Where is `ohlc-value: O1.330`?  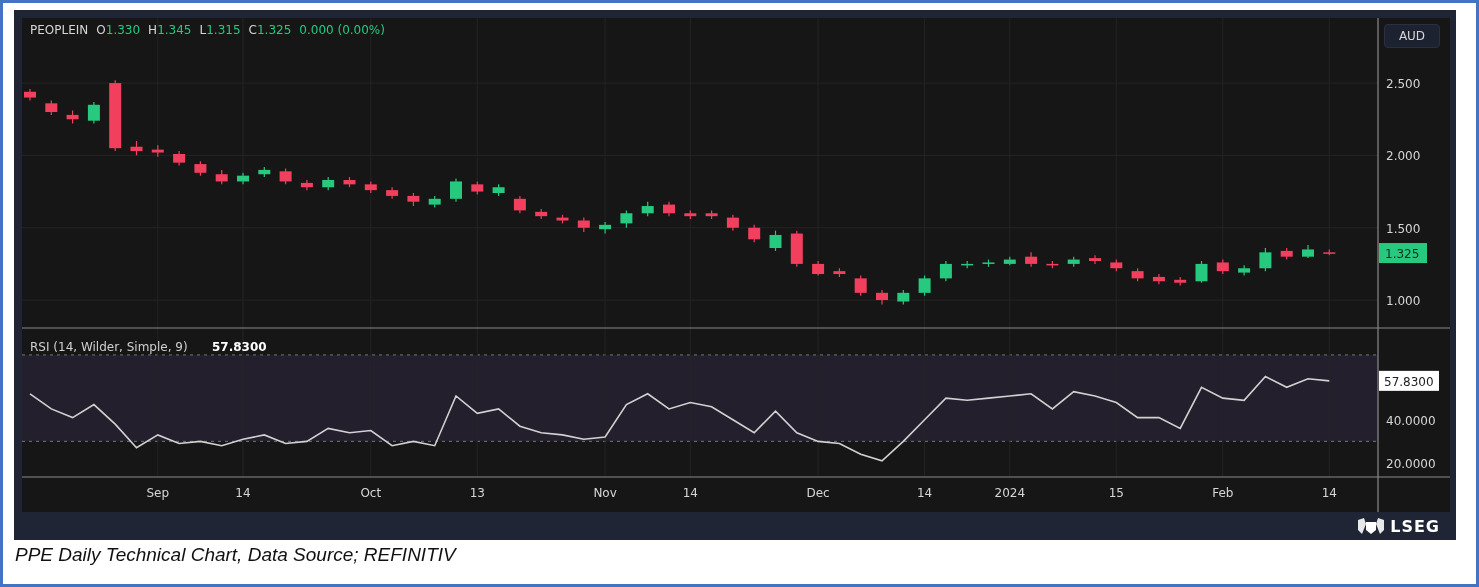
ohlc-value: O1.330 is located at coordinates (118, 30).